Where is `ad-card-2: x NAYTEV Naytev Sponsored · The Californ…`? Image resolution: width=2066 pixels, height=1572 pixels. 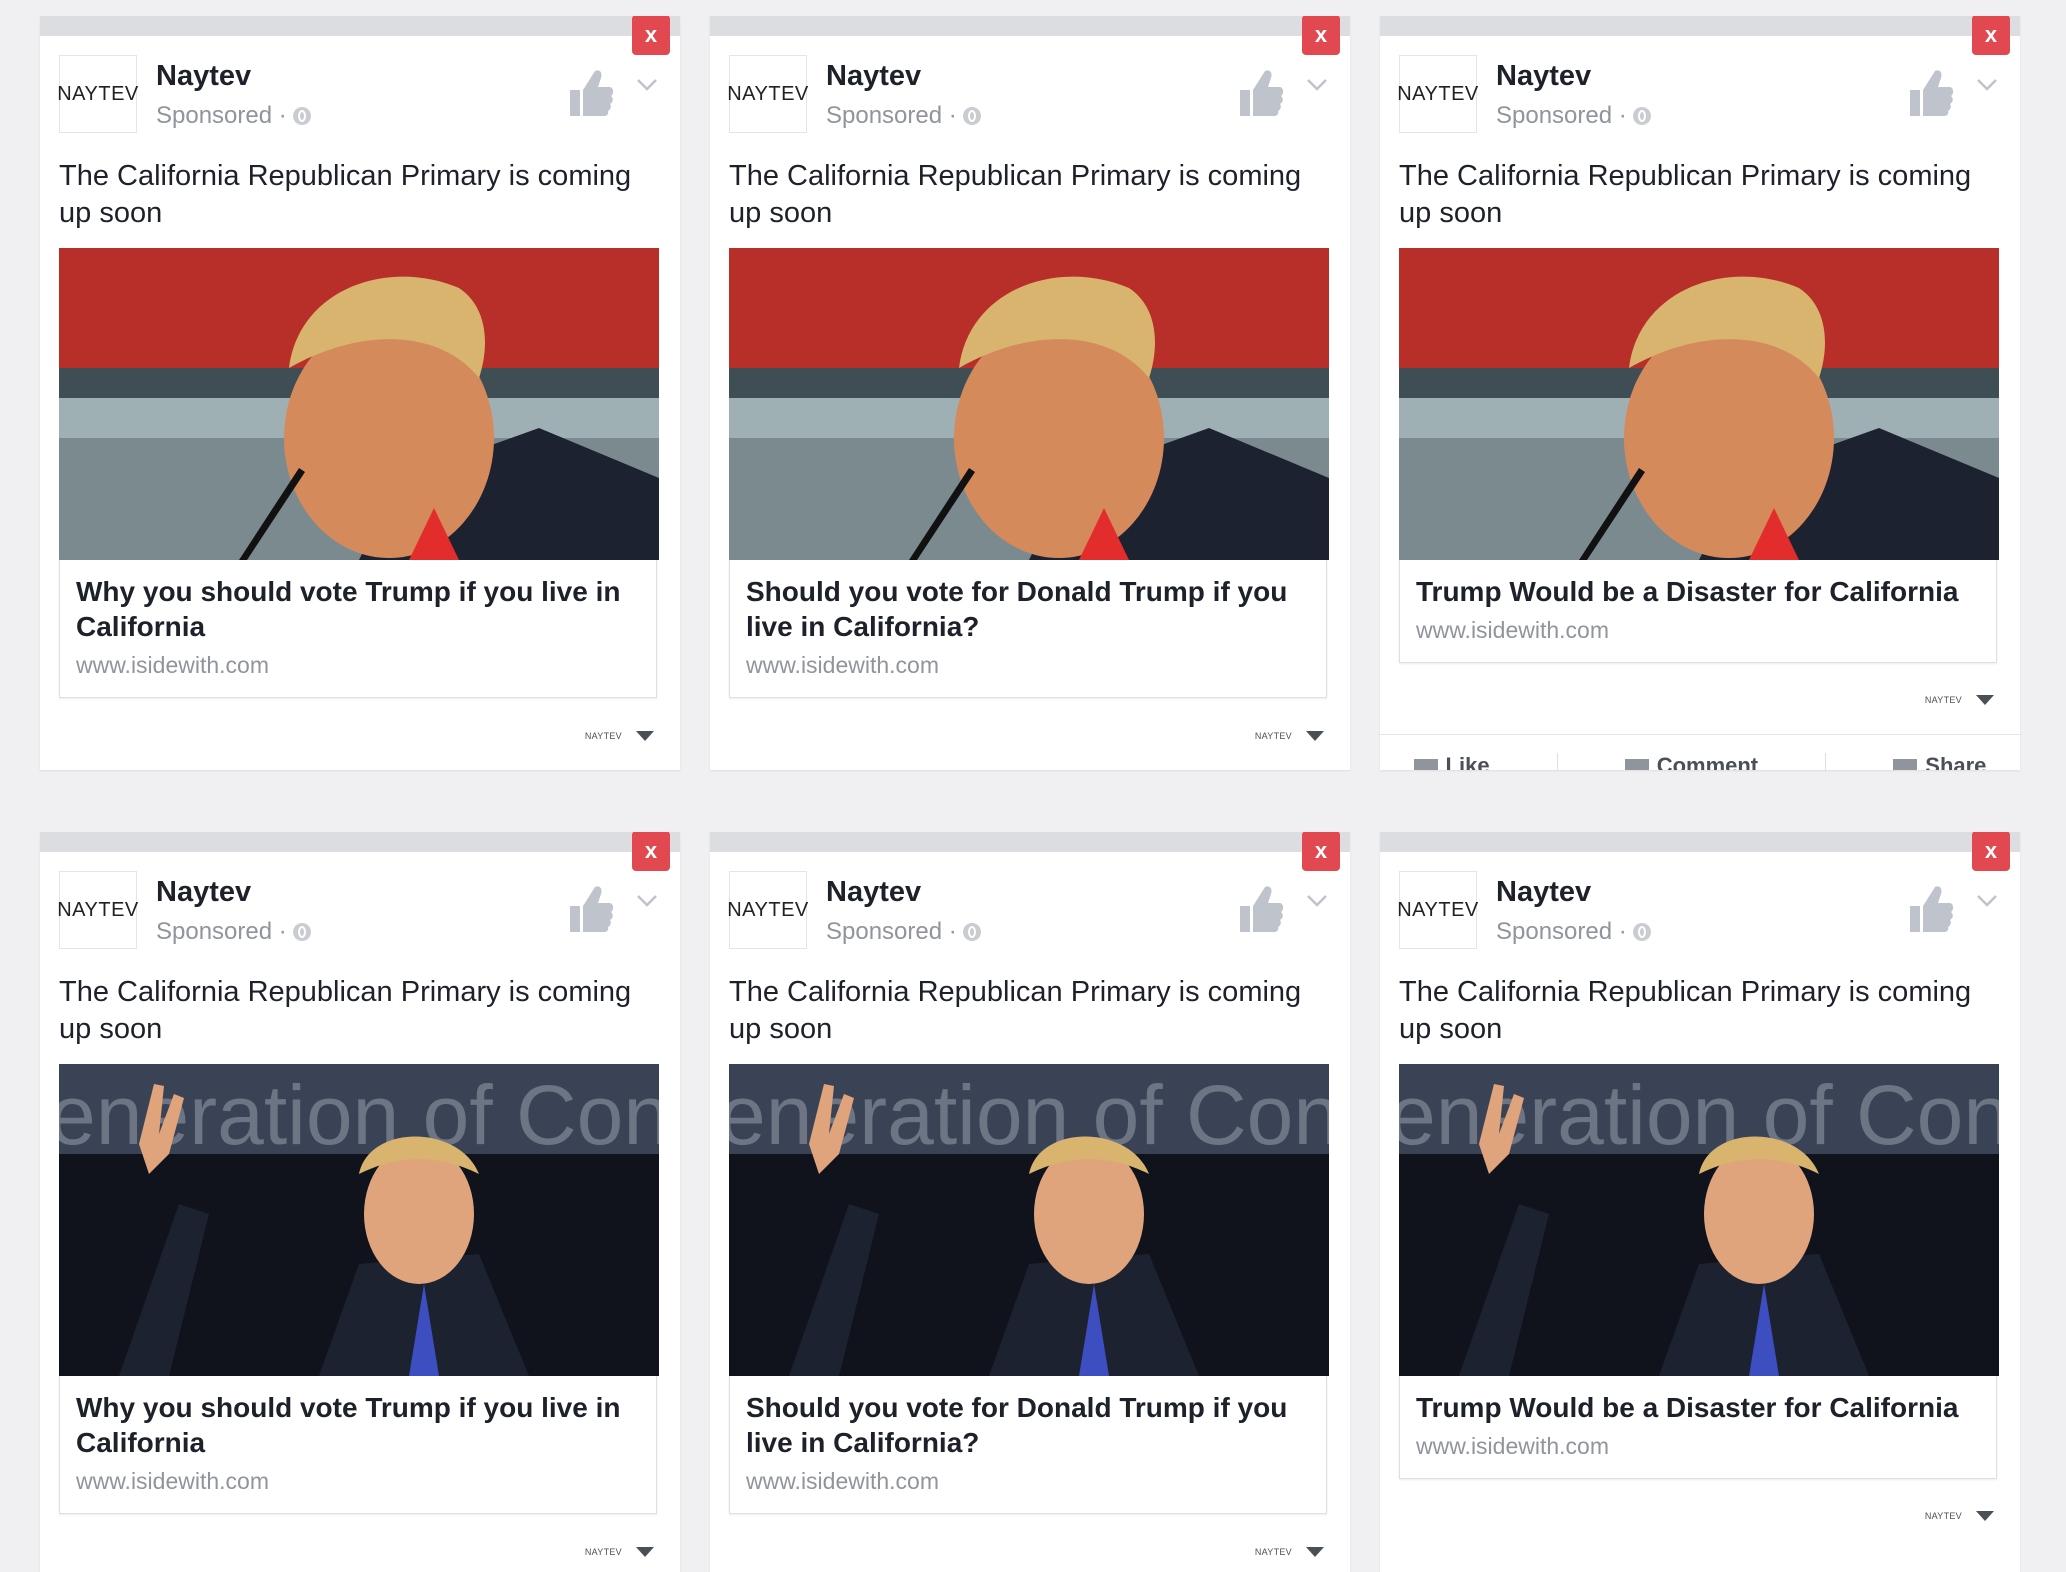 ad-card-2: x NAYTEV Naytev Sponsored · The Californ… is located at coordinates (1030, 393).